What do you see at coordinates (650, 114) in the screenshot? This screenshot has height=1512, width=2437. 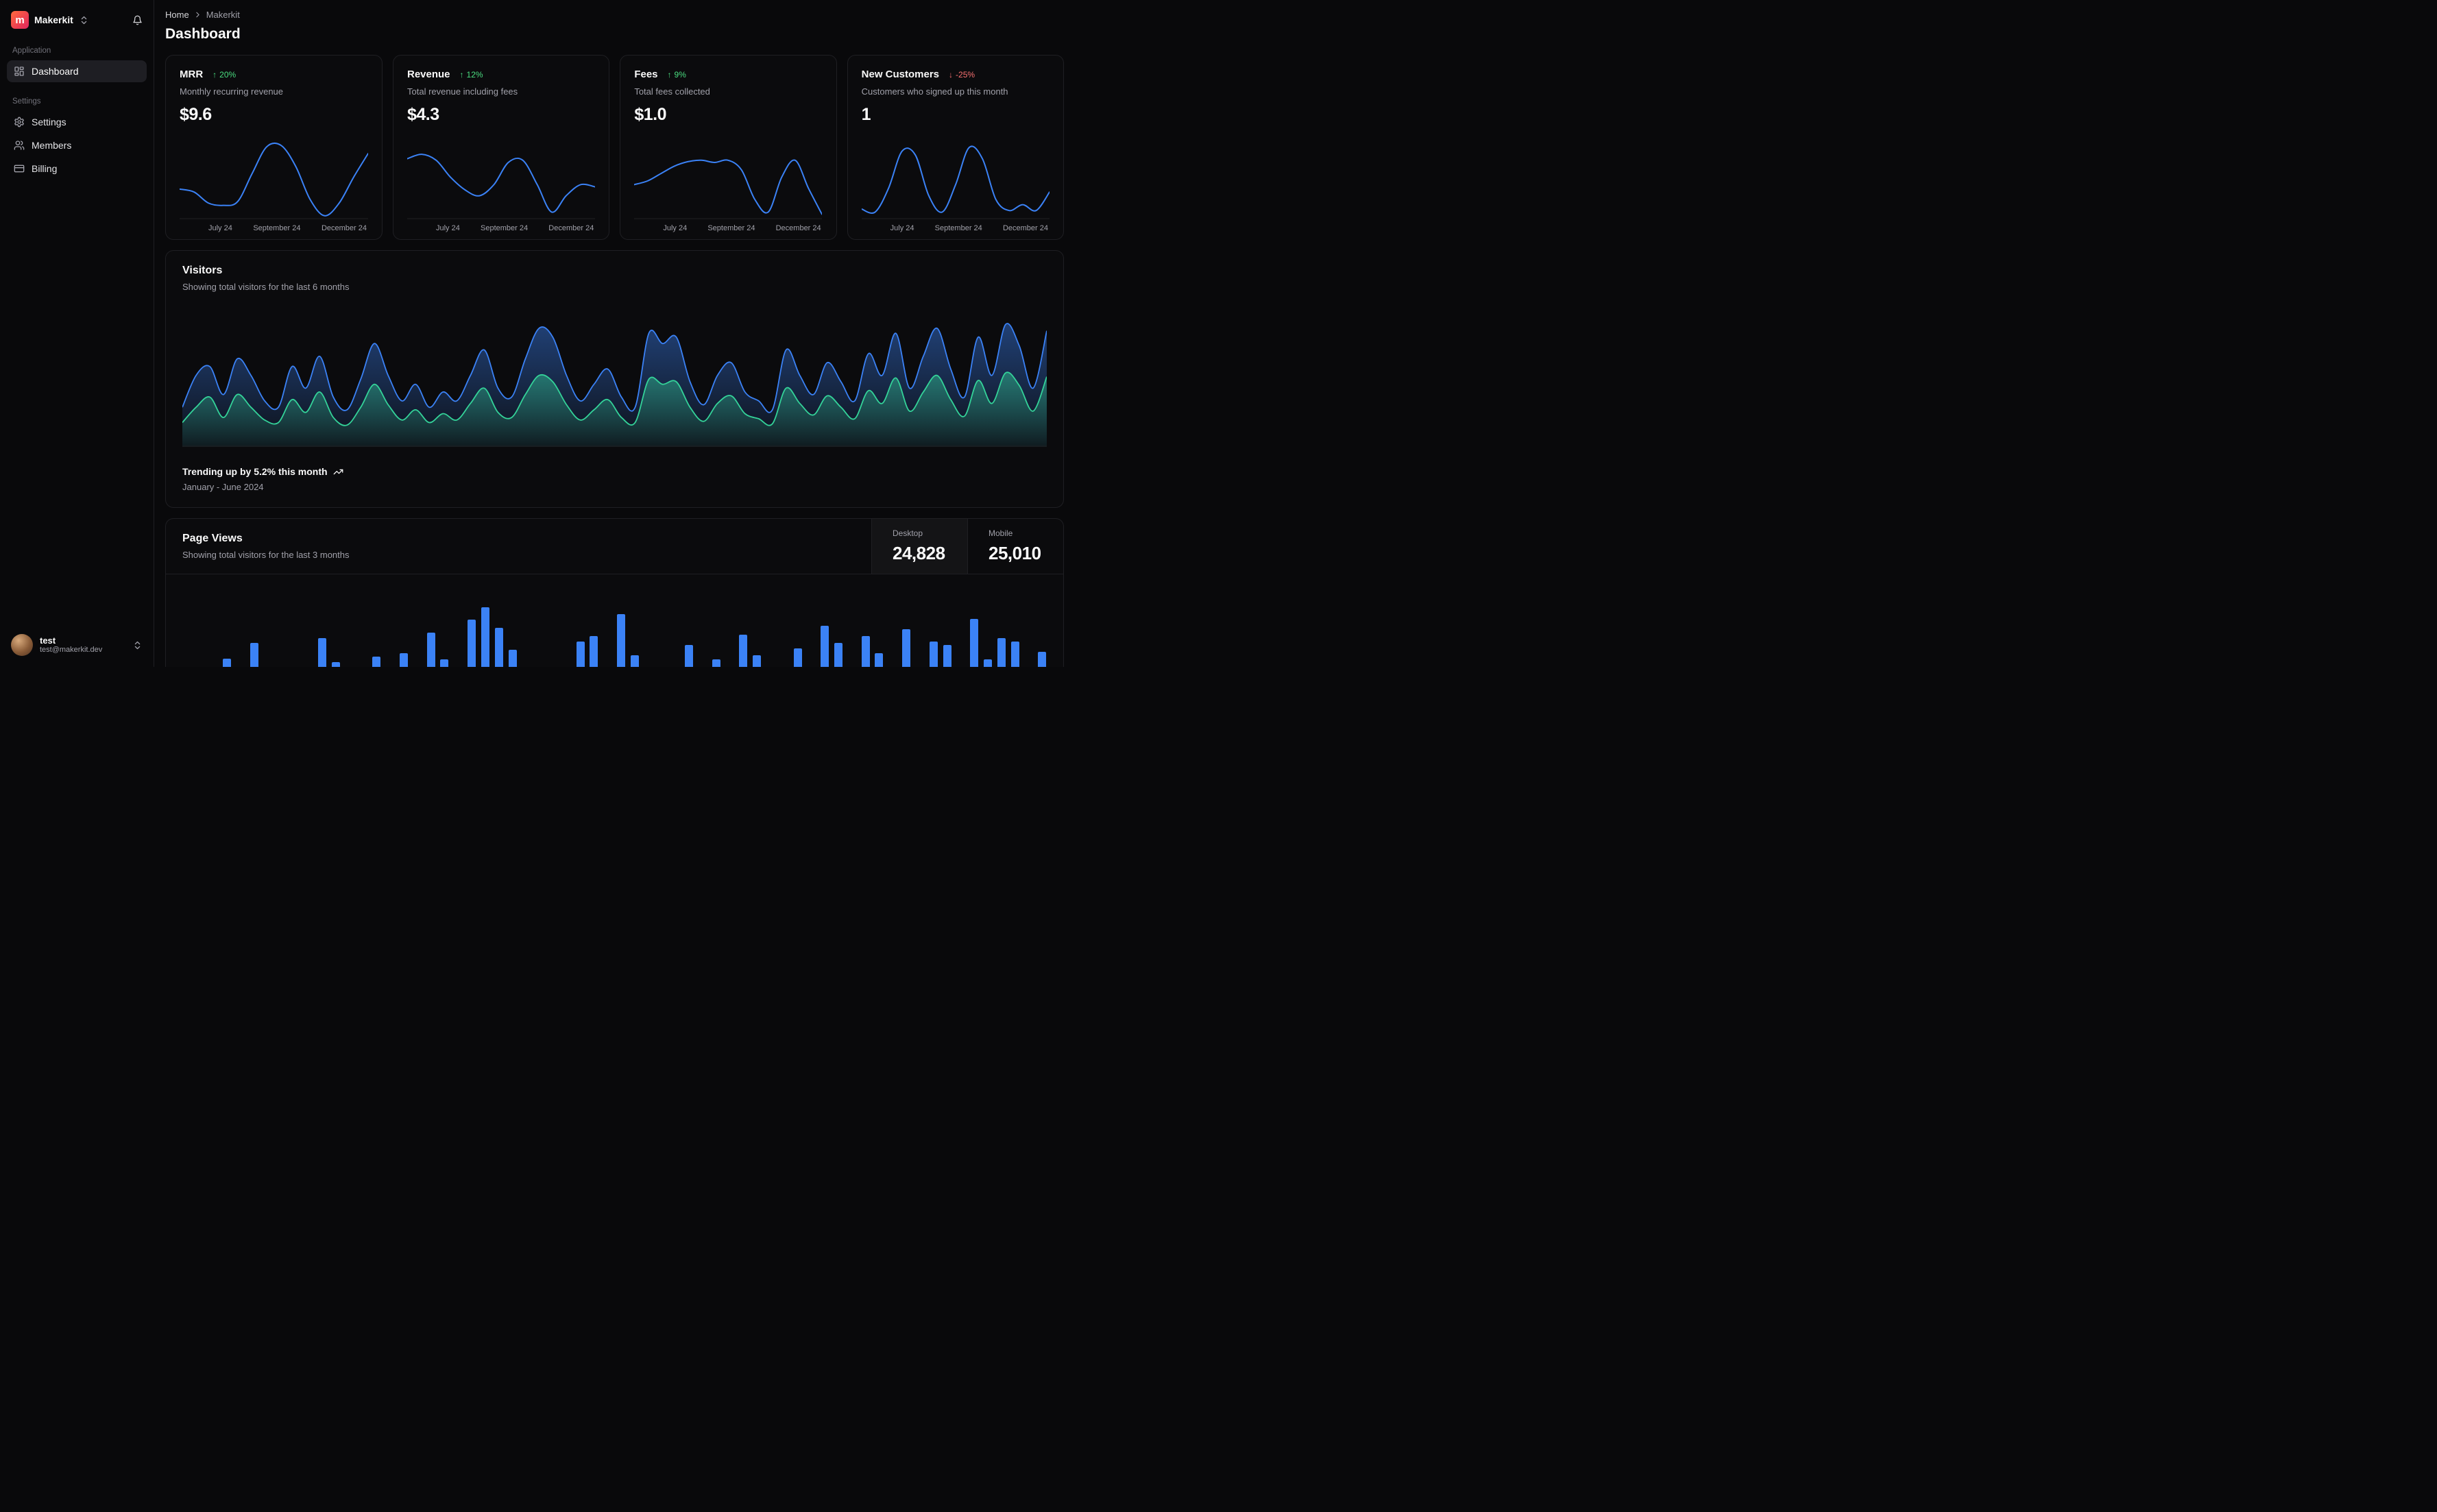 I see `stat-value: $1.0` at bounding box center [650, 114].